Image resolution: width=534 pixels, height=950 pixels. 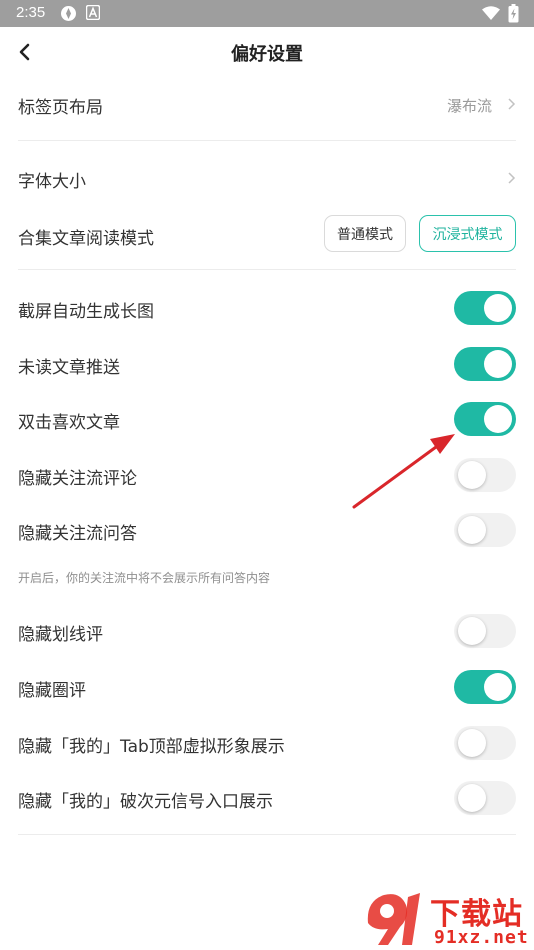 I want to click on setting-label: 隐藏关注流问答, so click(x=77, y=534).